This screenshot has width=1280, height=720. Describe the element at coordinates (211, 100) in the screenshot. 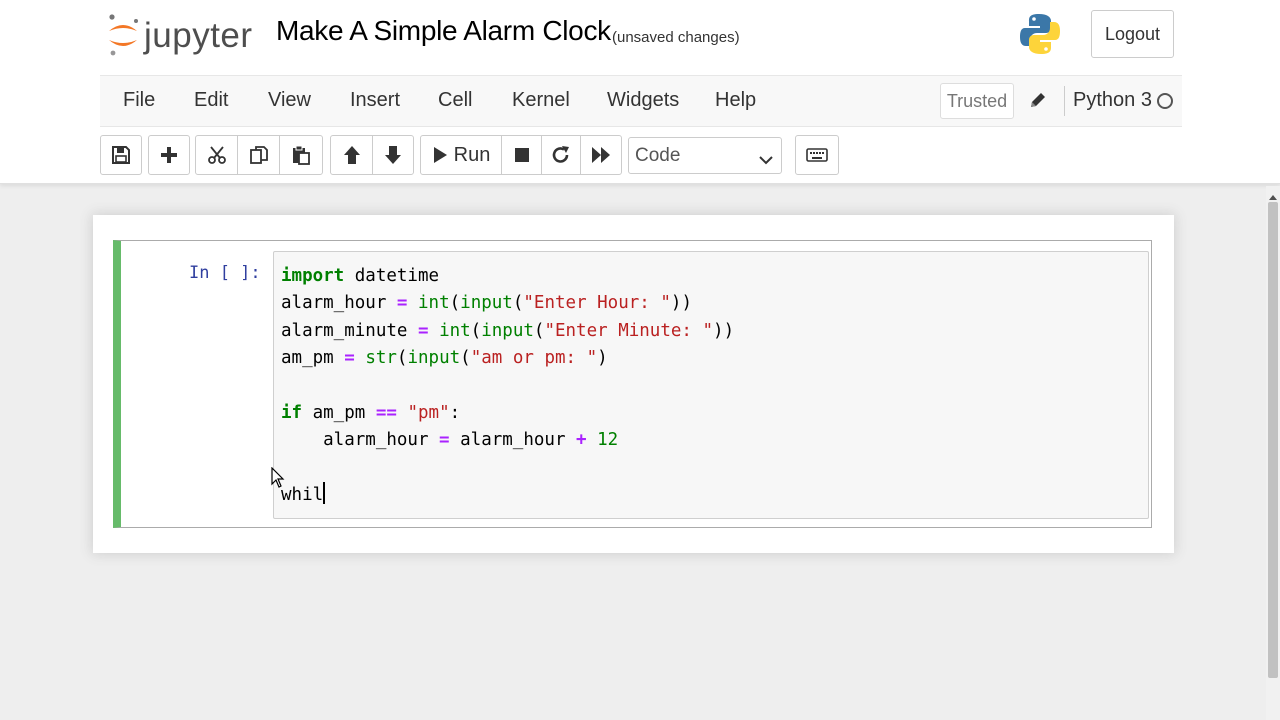

I see `menu-edit: Edit` at that location.